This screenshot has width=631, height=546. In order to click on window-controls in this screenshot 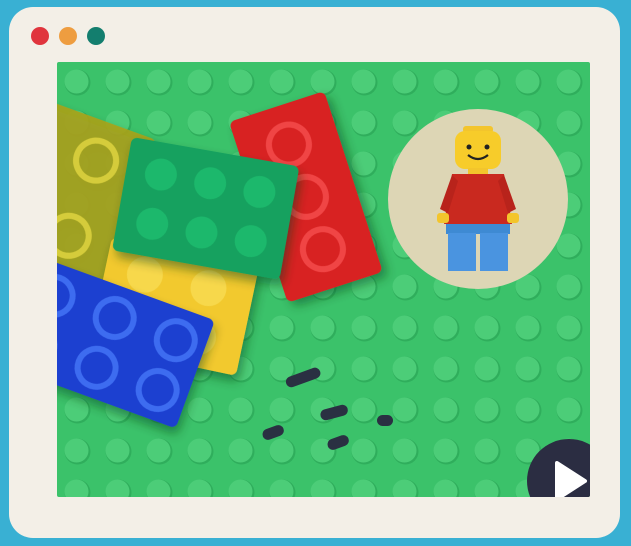, I will do `click(68, 36)`.